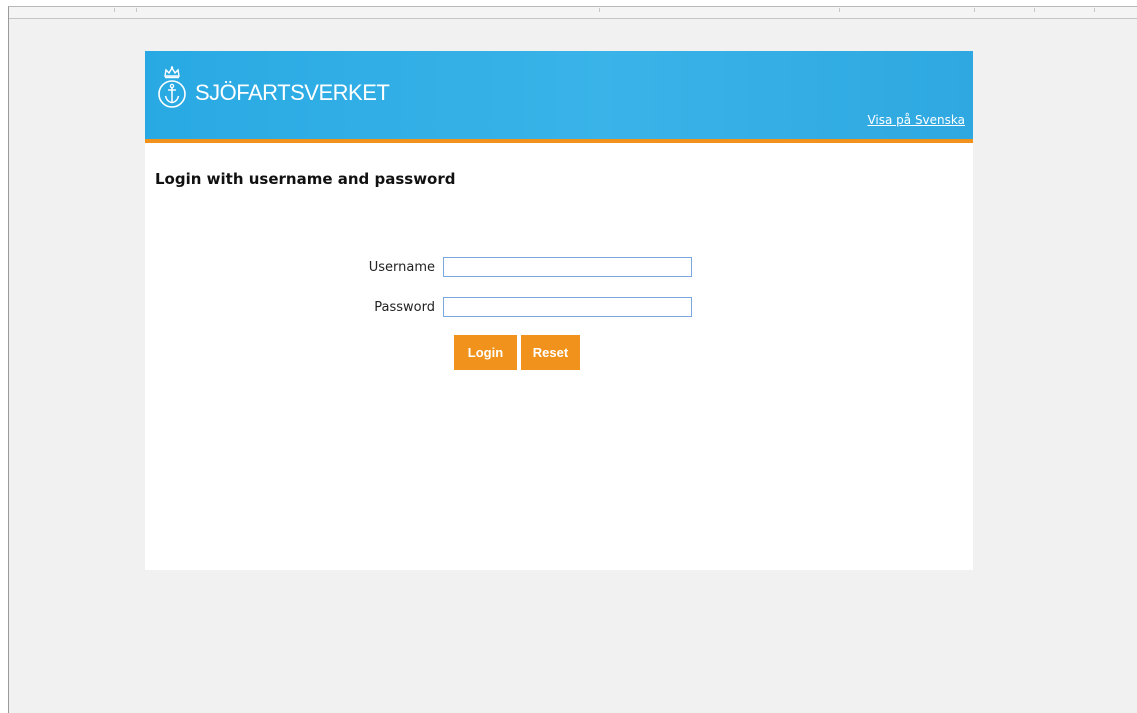 The image size is (1137, 713). What do you see at coordinates (573, 13) in the screenshot?
I see `browser-top-strip` at bounding box center [573, 13].